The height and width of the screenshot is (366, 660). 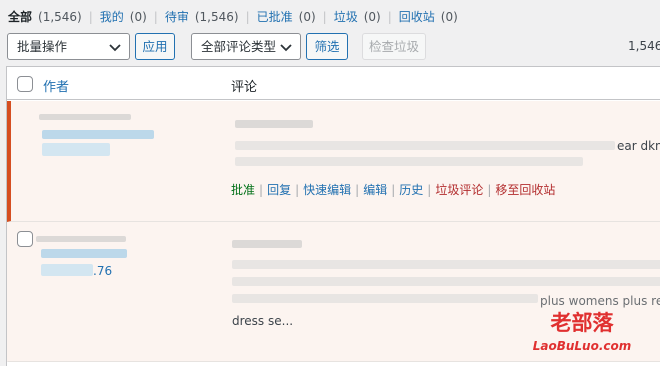 I want to click on empty-spam-button: 检查垃圾, so click(x=394, y=46).